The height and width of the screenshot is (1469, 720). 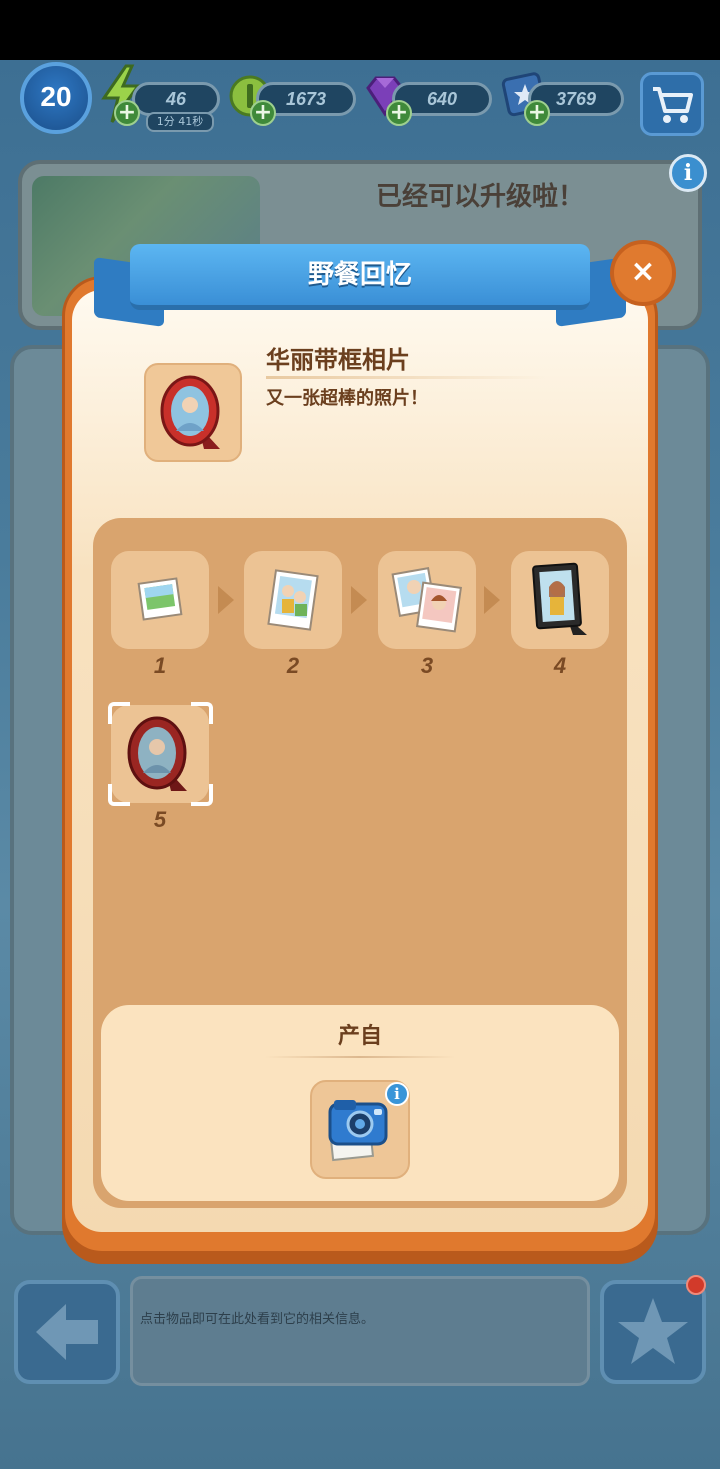 I want to click on energy-counter: 46, so click(x=176, y=99).